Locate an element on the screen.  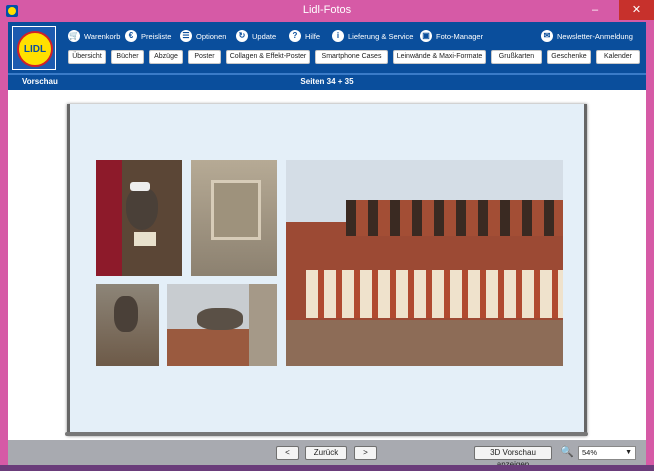
lidl-logo: LIDL is located at coordinates (34, 48).